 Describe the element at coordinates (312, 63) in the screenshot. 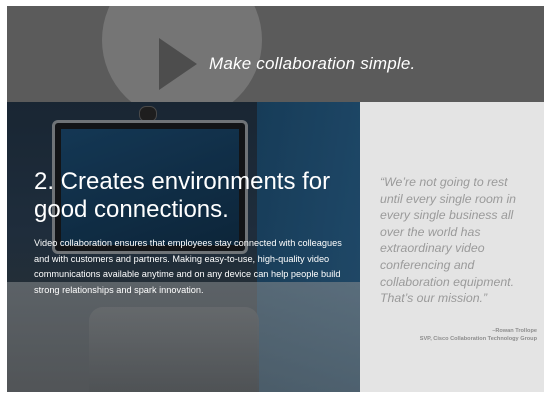

I see `banner-tagline: Make collaboration simple.` at that location.